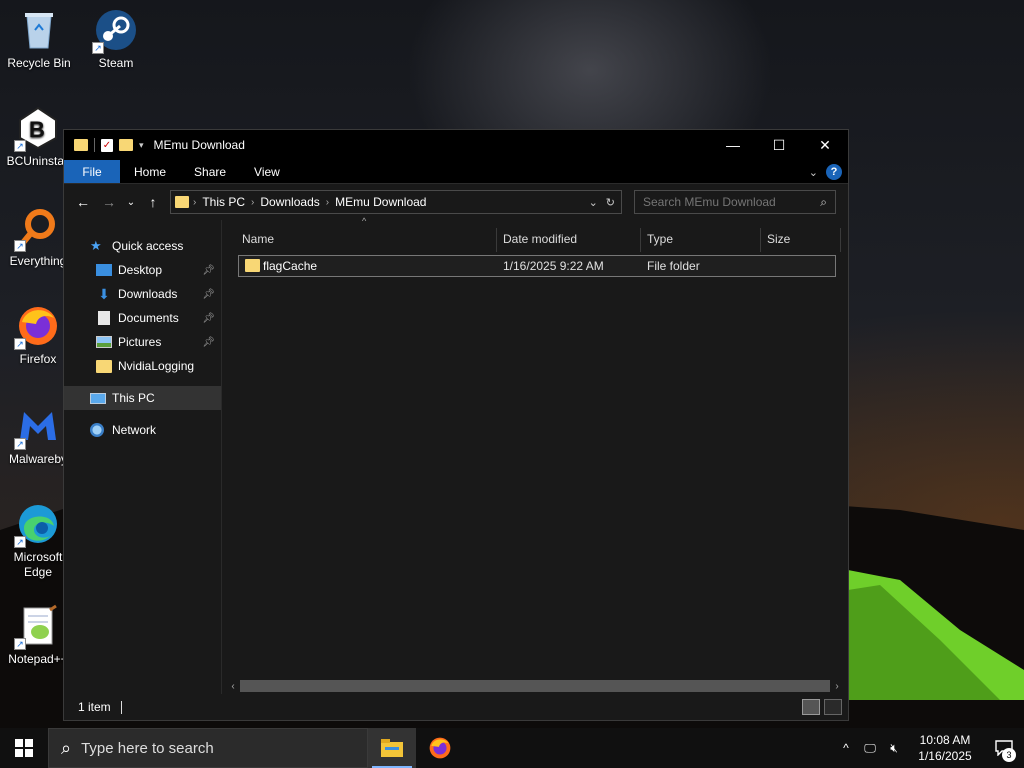 This screenshot has width=1024, height=768. Describe the element at coordinates (833, 707) in the screenshot. I see `large-icons-view-icon` at that location.